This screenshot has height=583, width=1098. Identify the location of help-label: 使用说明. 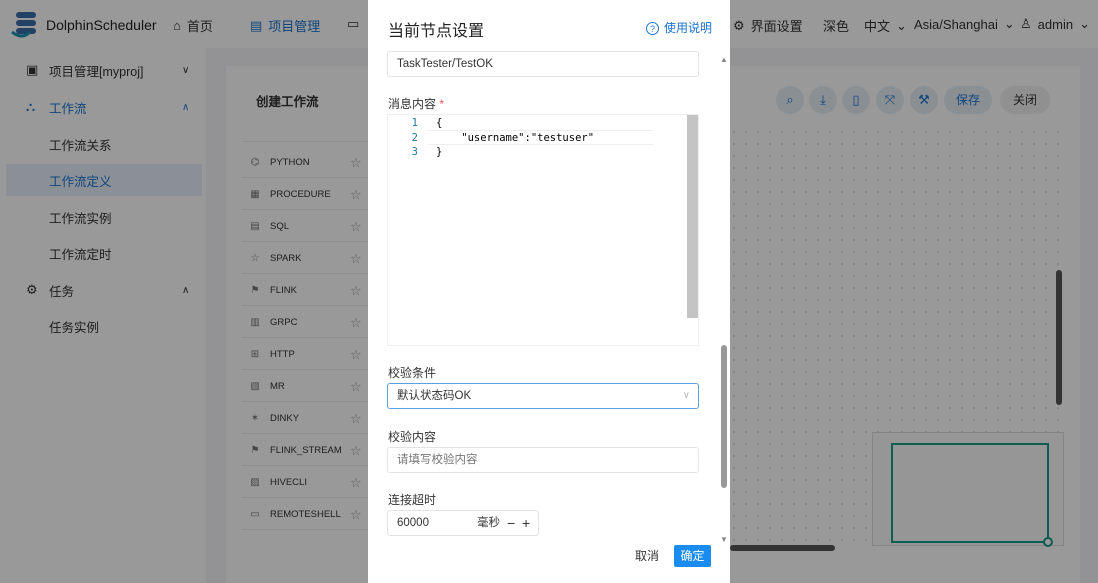
(687, 28).